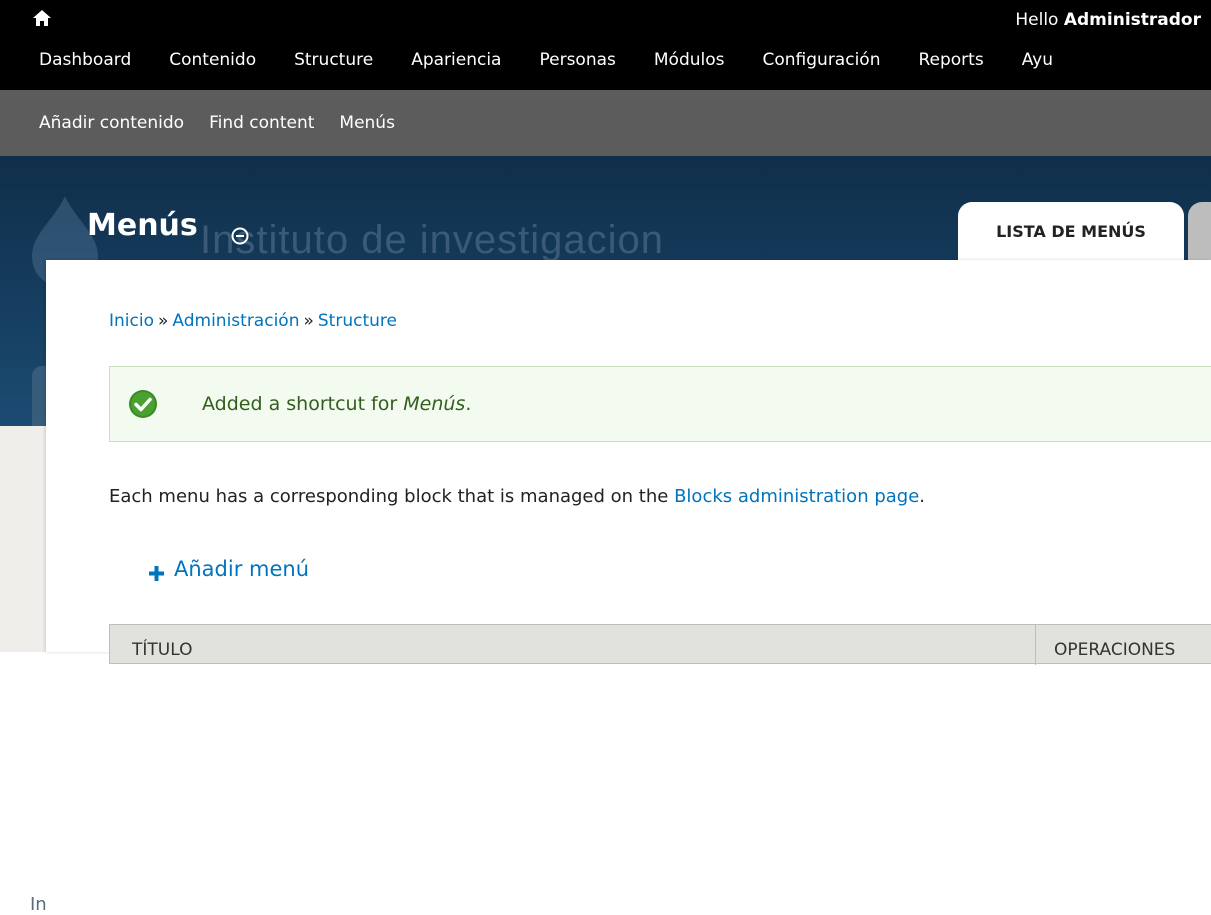 The height and width of the screenshot is (915, 1211). I want to click on message-suffix: ., so click(468, 404).